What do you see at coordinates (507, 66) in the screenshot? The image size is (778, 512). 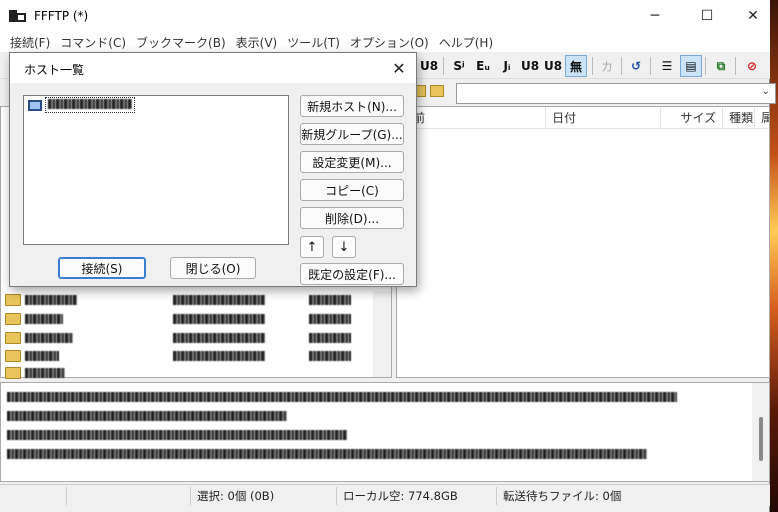 I see `jis-encoding-button: Jᵢ` at bounding box center [507, 66].